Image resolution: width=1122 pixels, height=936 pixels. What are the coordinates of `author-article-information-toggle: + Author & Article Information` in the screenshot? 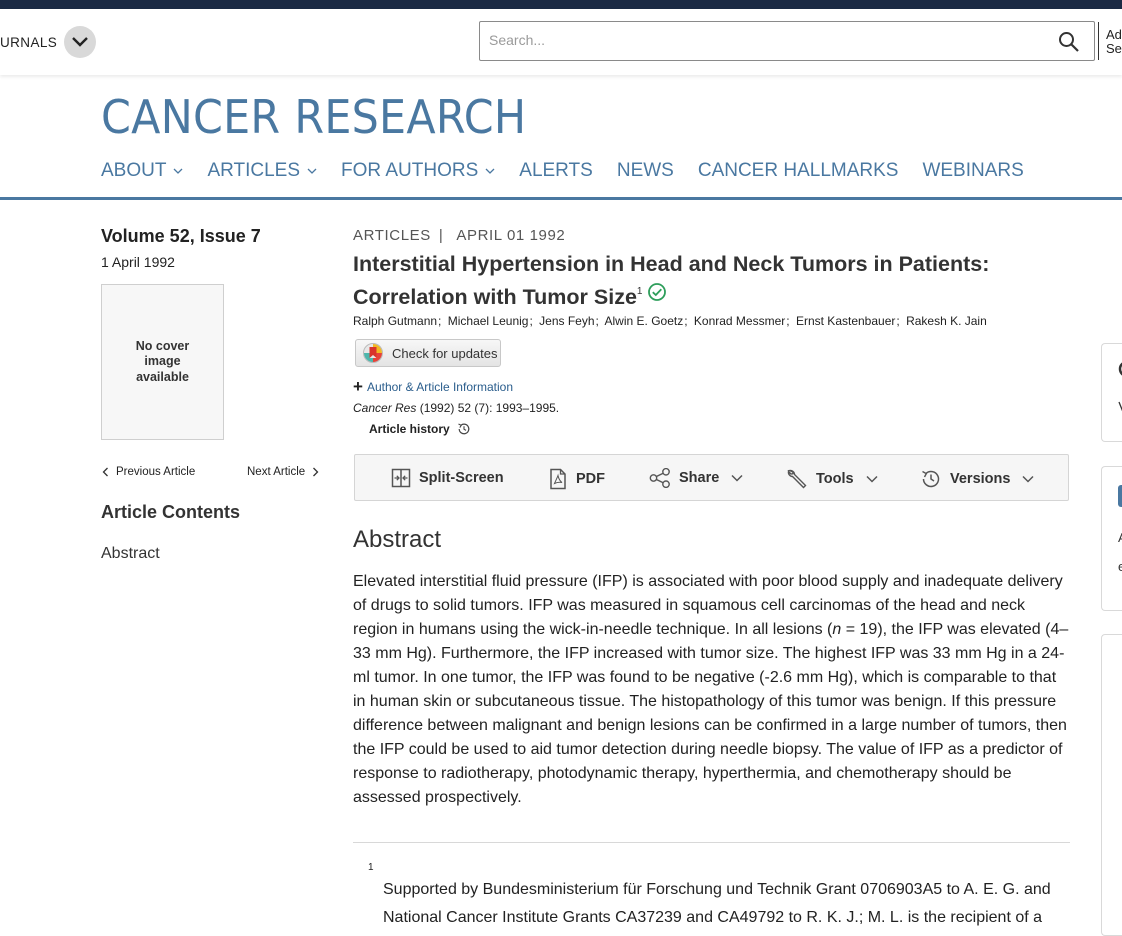 It's located at (433, 386).